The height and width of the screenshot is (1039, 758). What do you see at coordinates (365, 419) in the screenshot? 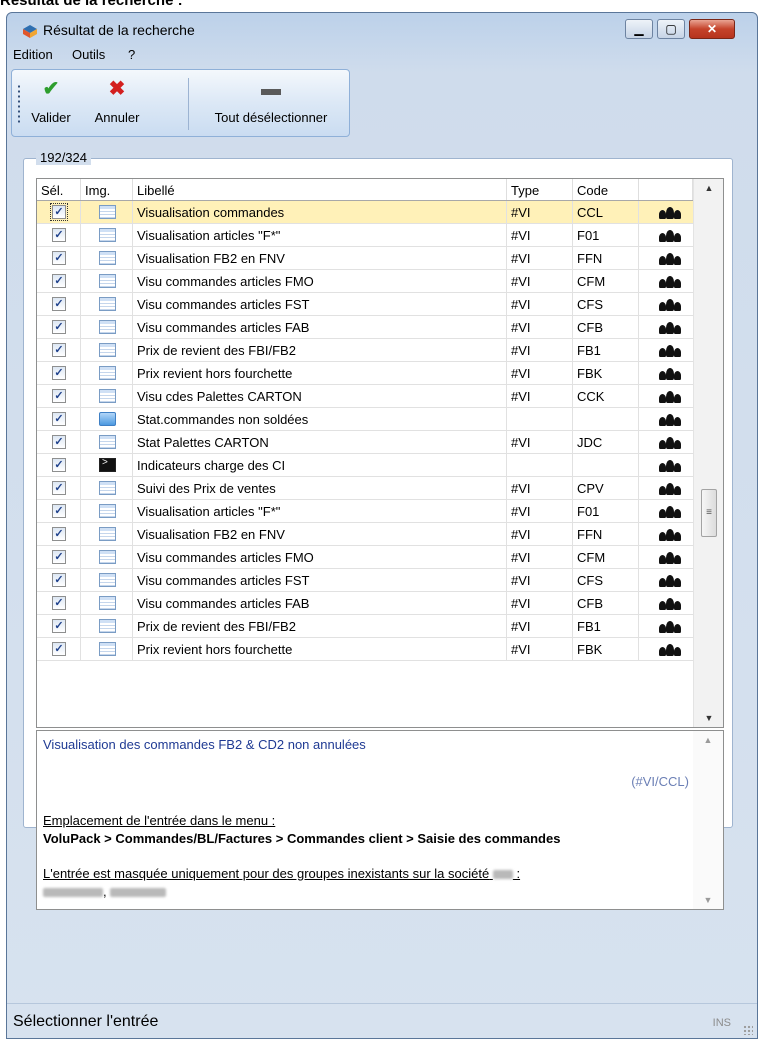
I see `table-row: ✓ Stat.commandes non soldées` at bounding box center [365, 419].